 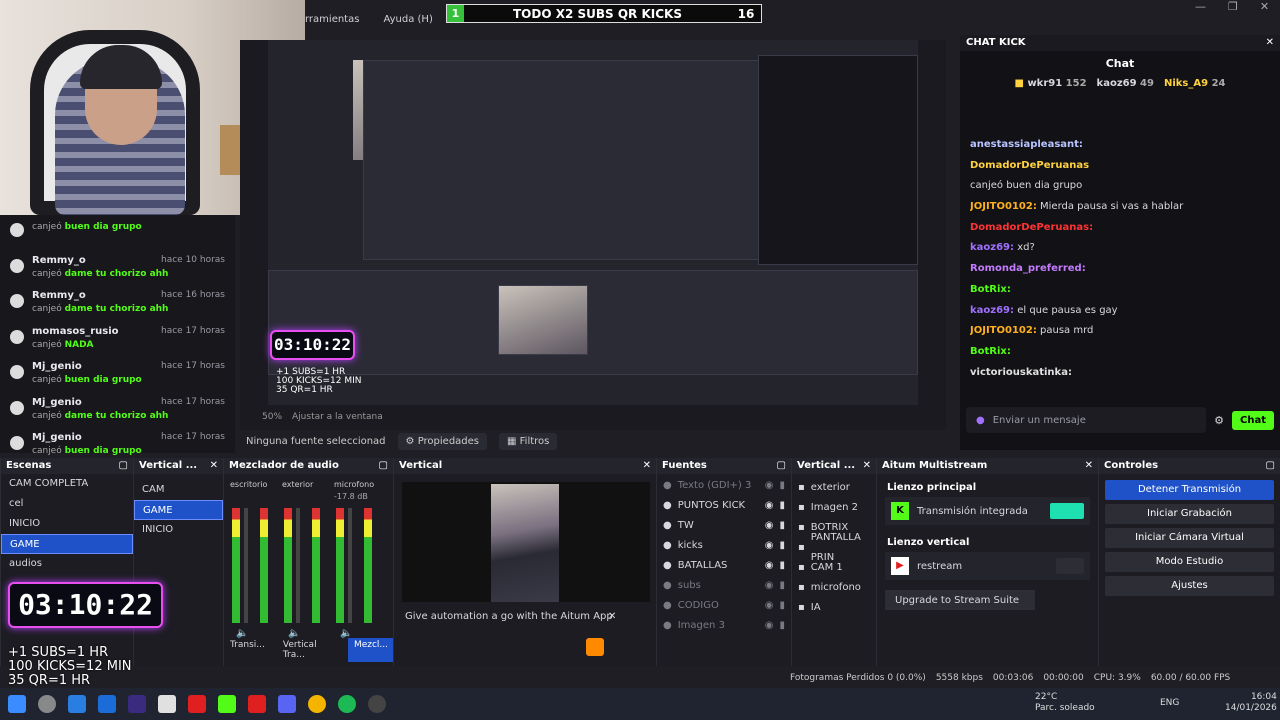 I want to click on source-item: ● CODIGO ◉ ▮, so click(x=724, y=606).